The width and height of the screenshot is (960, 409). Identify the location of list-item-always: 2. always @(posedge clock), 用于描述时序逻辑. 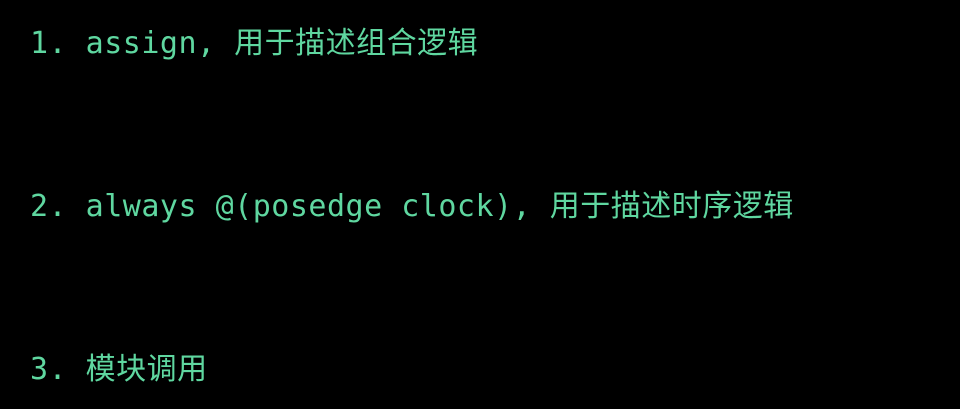
(412, 206).